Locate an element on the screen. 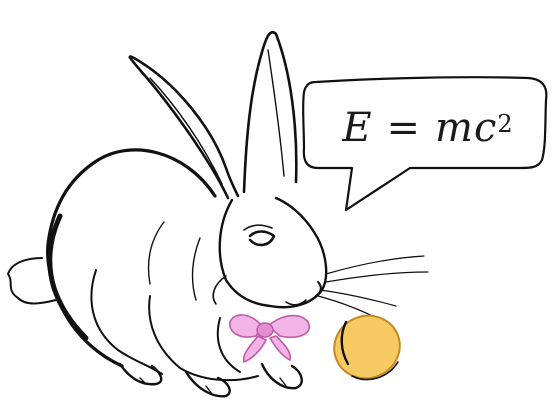  rabbit-shoulder-line is located at coordinates (156, 253).